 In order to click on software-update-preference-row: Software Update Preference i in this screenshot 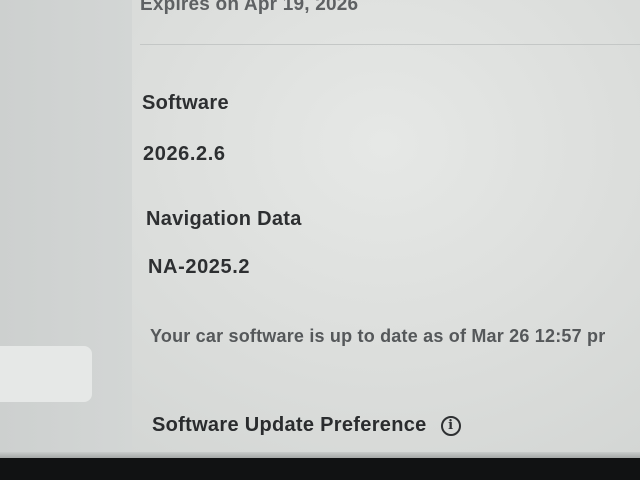, I will do `click(306, 425)`.